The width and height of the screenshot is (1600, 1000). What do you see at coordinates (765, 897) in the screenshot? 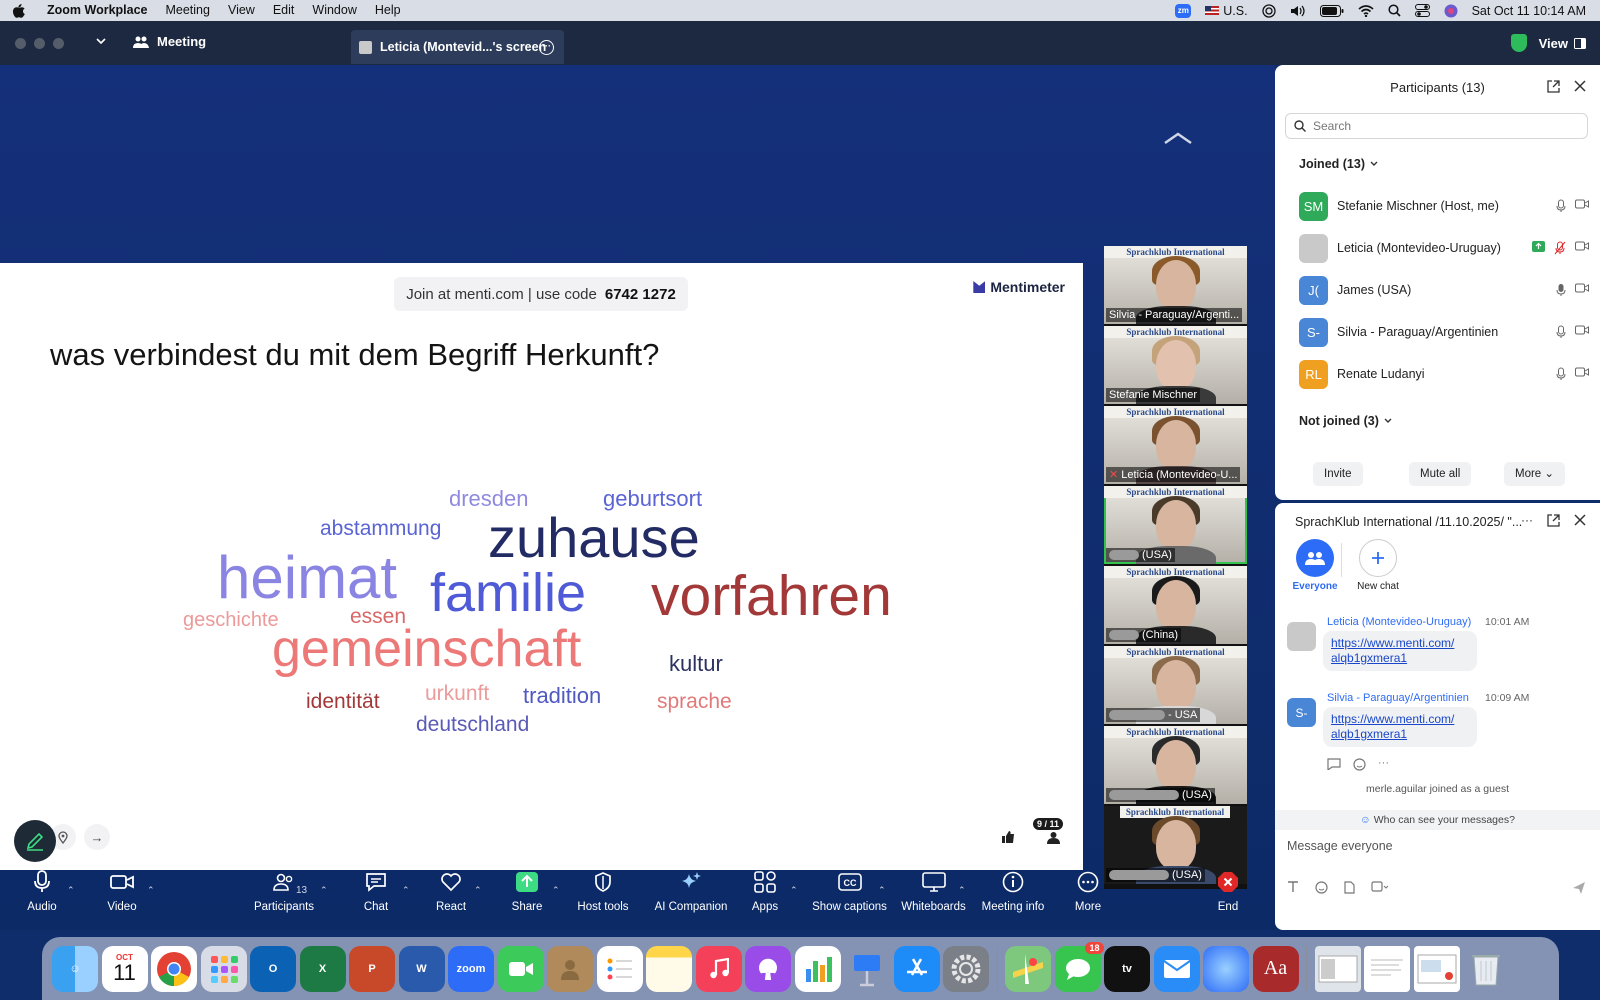
I see `apps-button: Apps` at bounding box center [765, 897].